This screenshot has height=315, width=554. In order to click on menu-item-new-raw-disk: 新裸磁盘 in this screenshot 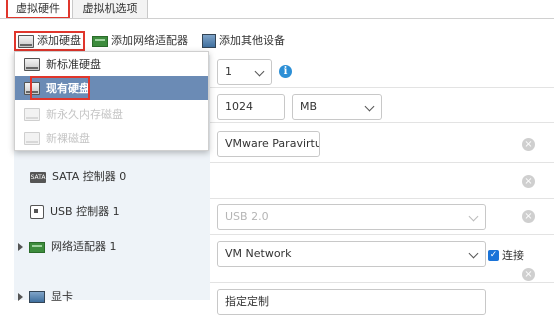, I will do `click(111, 138)`.